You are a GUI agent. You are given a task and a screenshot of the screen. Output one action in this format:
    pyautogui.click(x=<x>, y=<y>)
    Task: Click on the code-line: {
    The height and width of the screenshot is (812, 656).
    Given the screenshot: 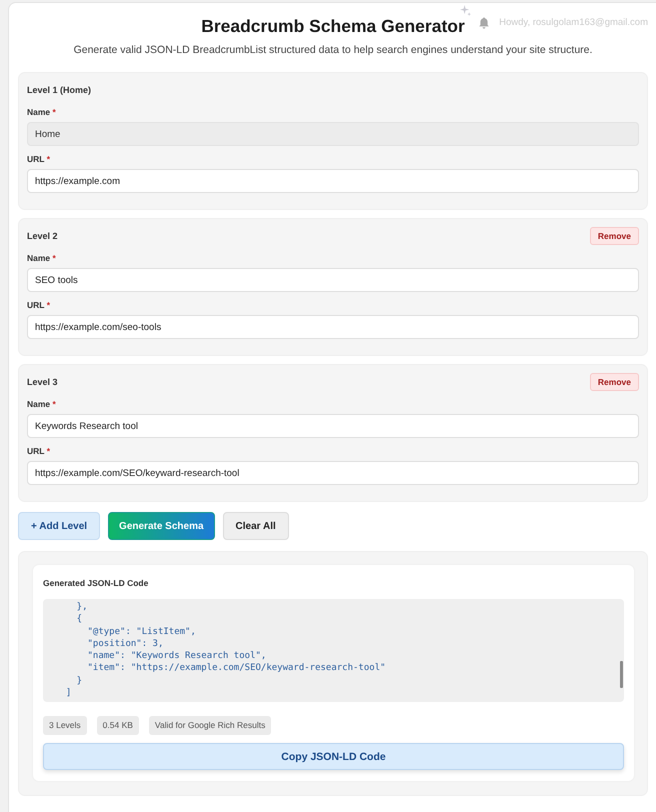 What is the action you would take?
    pyautogui.click(x=79, y=619)
    